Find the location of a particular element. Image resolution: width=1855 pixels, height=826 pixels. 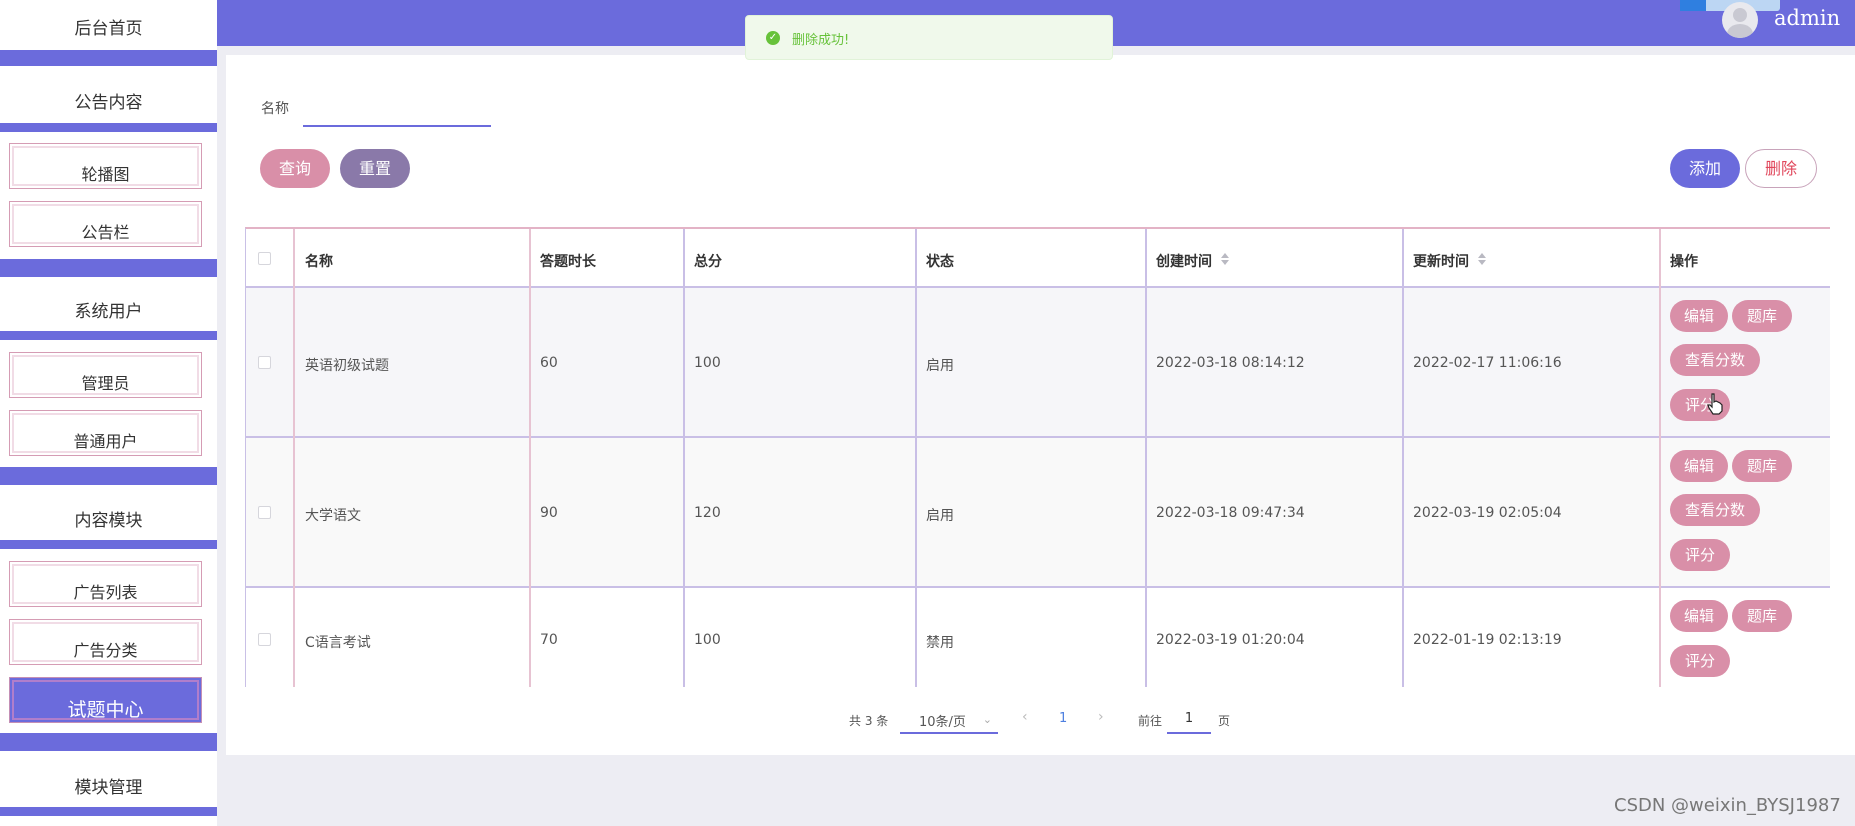

toast-message: 删除成功! is located at coordinates (821, 40).